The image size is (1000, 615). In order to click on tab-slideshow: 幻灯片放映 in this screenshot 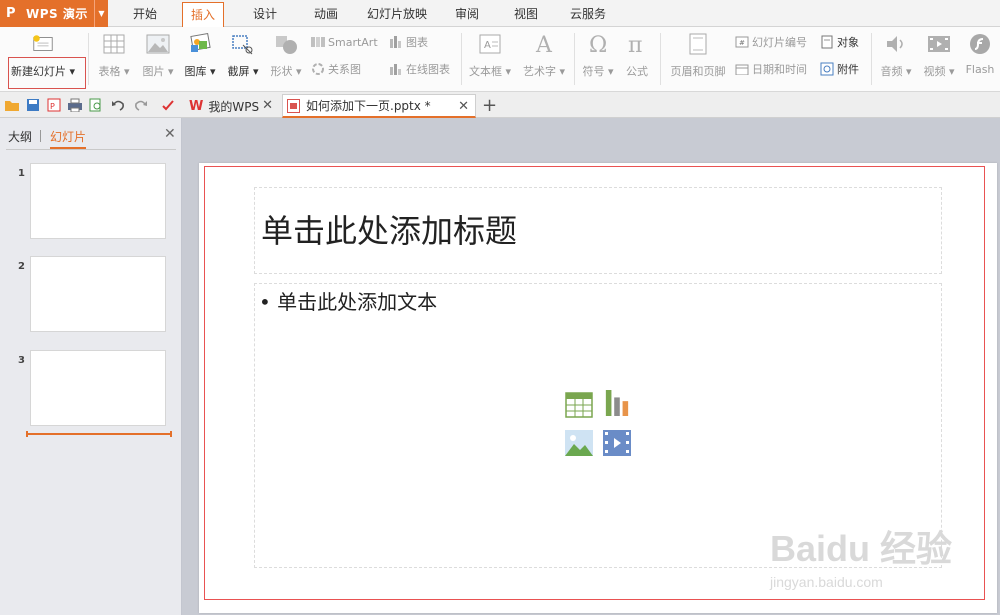, I will do `click(397, 13)`.